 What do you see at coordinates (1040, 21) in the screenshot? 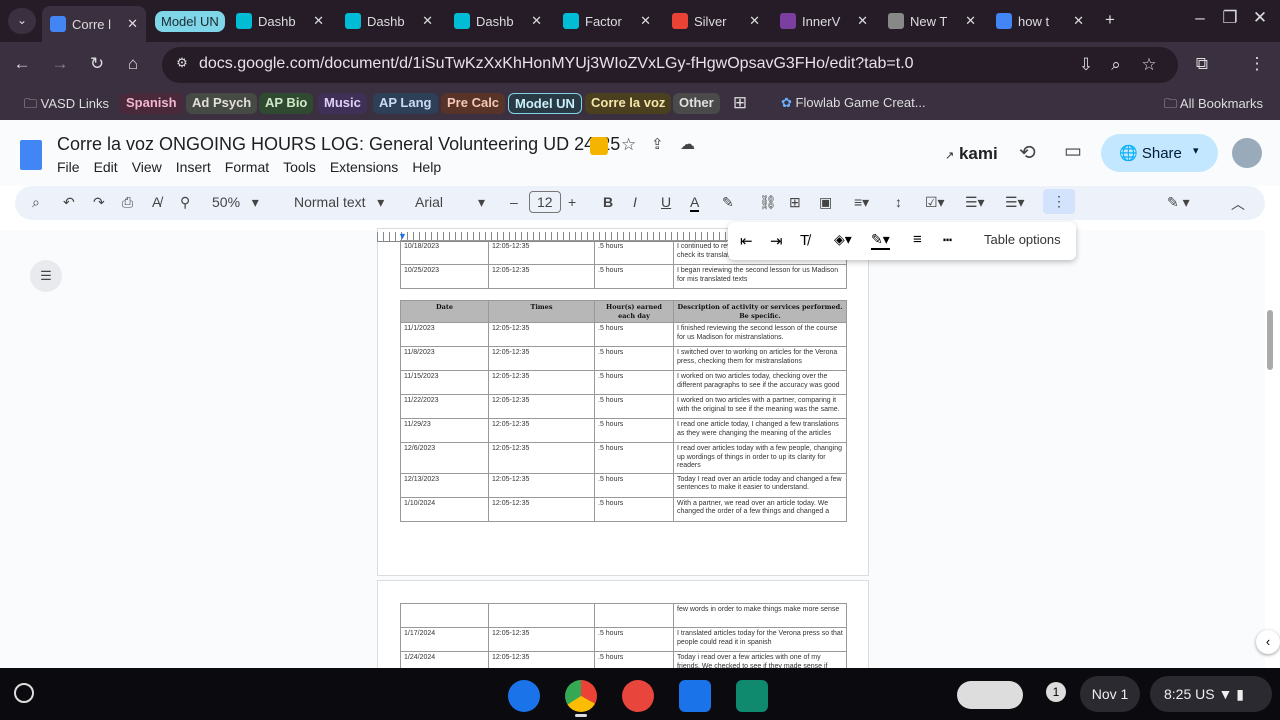
I see `browser-tab: how t ✕` at bounding box center [1040, 21].